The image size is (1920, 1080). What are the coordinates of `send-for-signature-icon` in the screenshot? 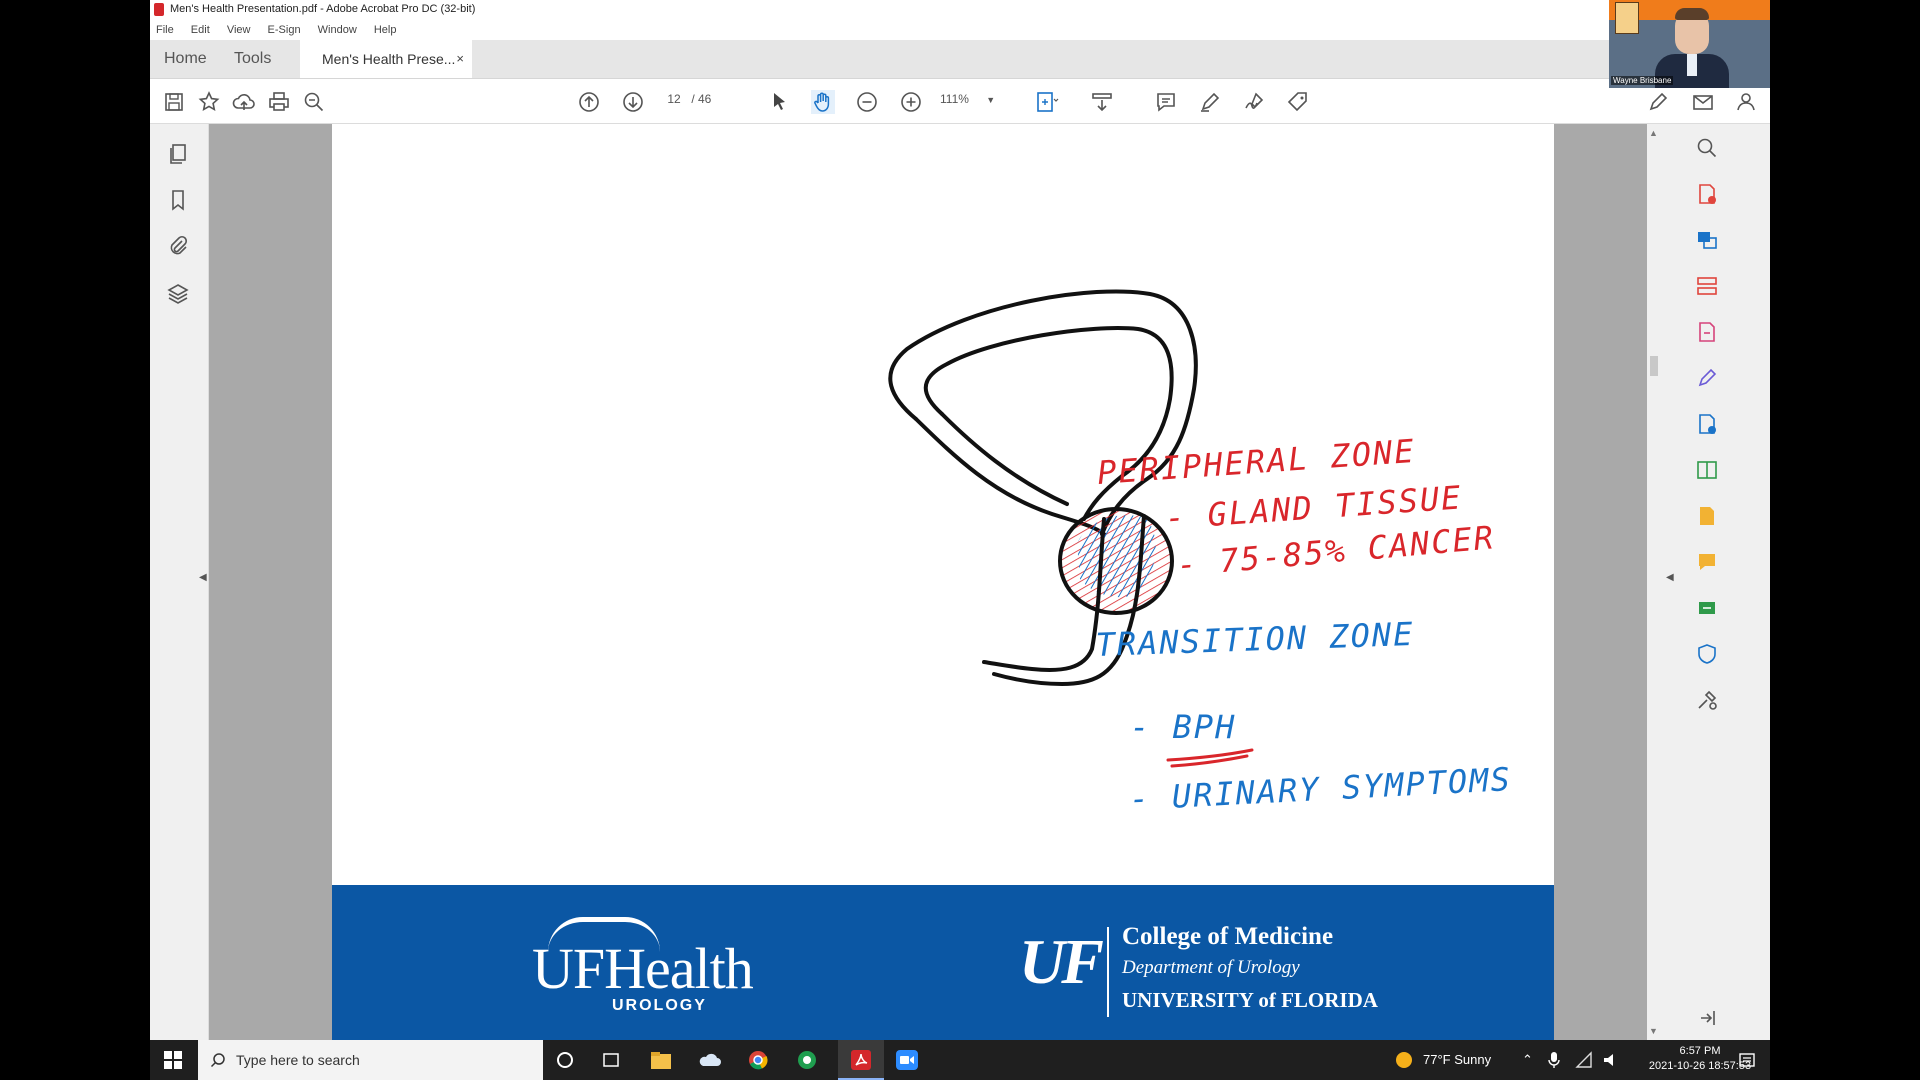 It's located at (1707, 608).